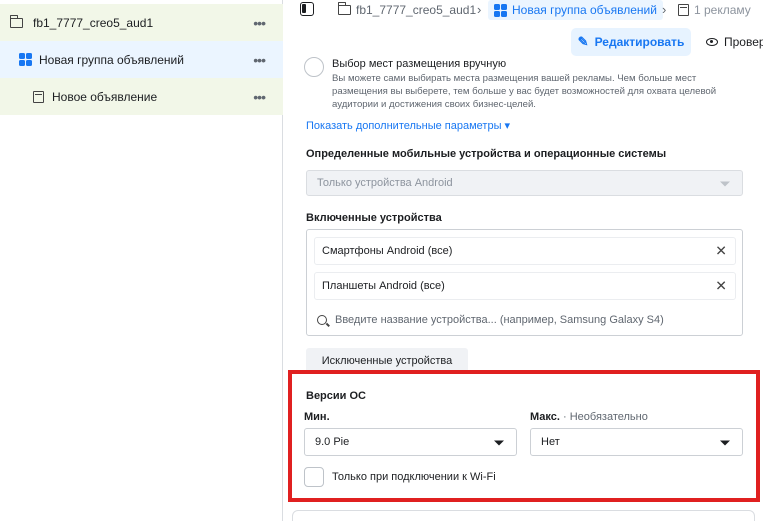  Describe the element at coordinates (636, 442) in the screenshot. I see `max-version-select: Нет` at that location.